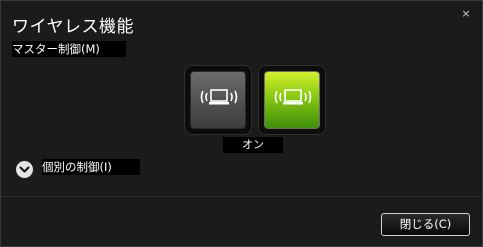 The height and width of the screenshot is (247, 483). I want to click on wireless-on-button, so click(292, 100).